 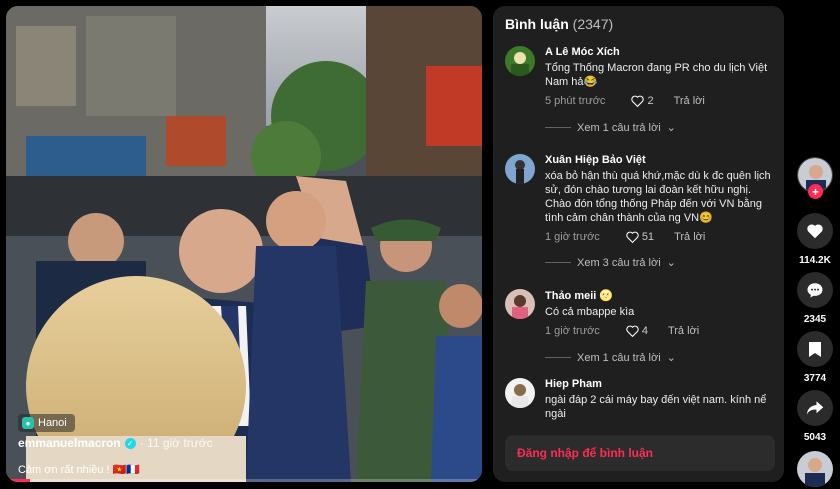 What do you see at coordinates (815, 437) in the screenshot?
I see `share-count: 5043` at bounding box center [815, 437].